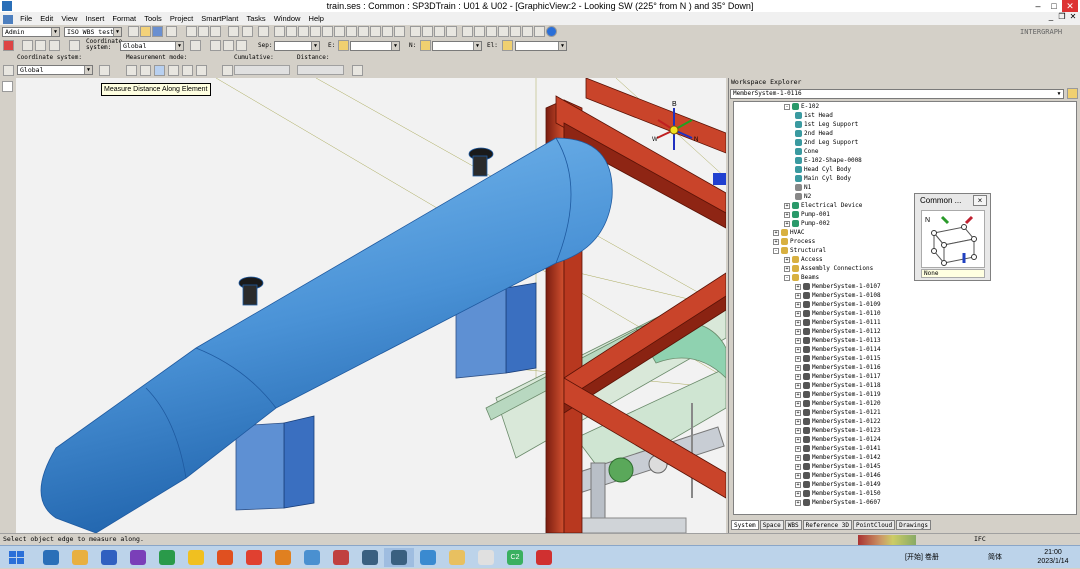  I want to click on tree-item: + MemberSystem-1-0119, so click(838, 394).